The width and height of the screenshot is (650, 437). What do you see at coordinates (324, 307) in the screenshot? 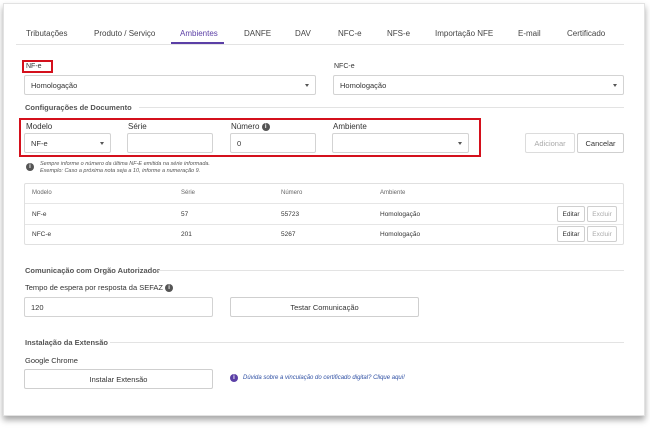
I see `test-communication-button: Testar Comunicação` at bounding box center [324, 307].